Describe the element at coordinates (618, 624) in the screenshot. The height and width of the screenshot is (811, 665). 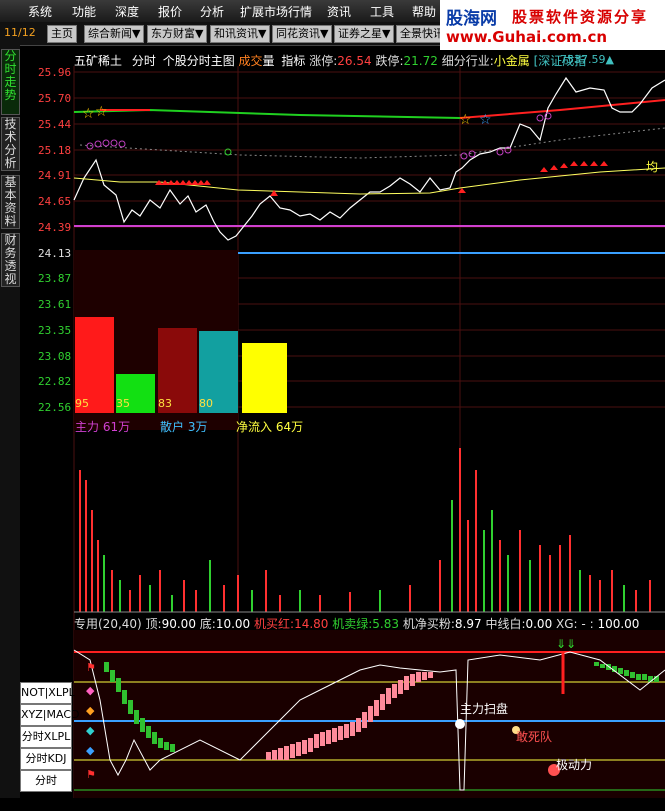
I see `num-value: 100.00` at that location.